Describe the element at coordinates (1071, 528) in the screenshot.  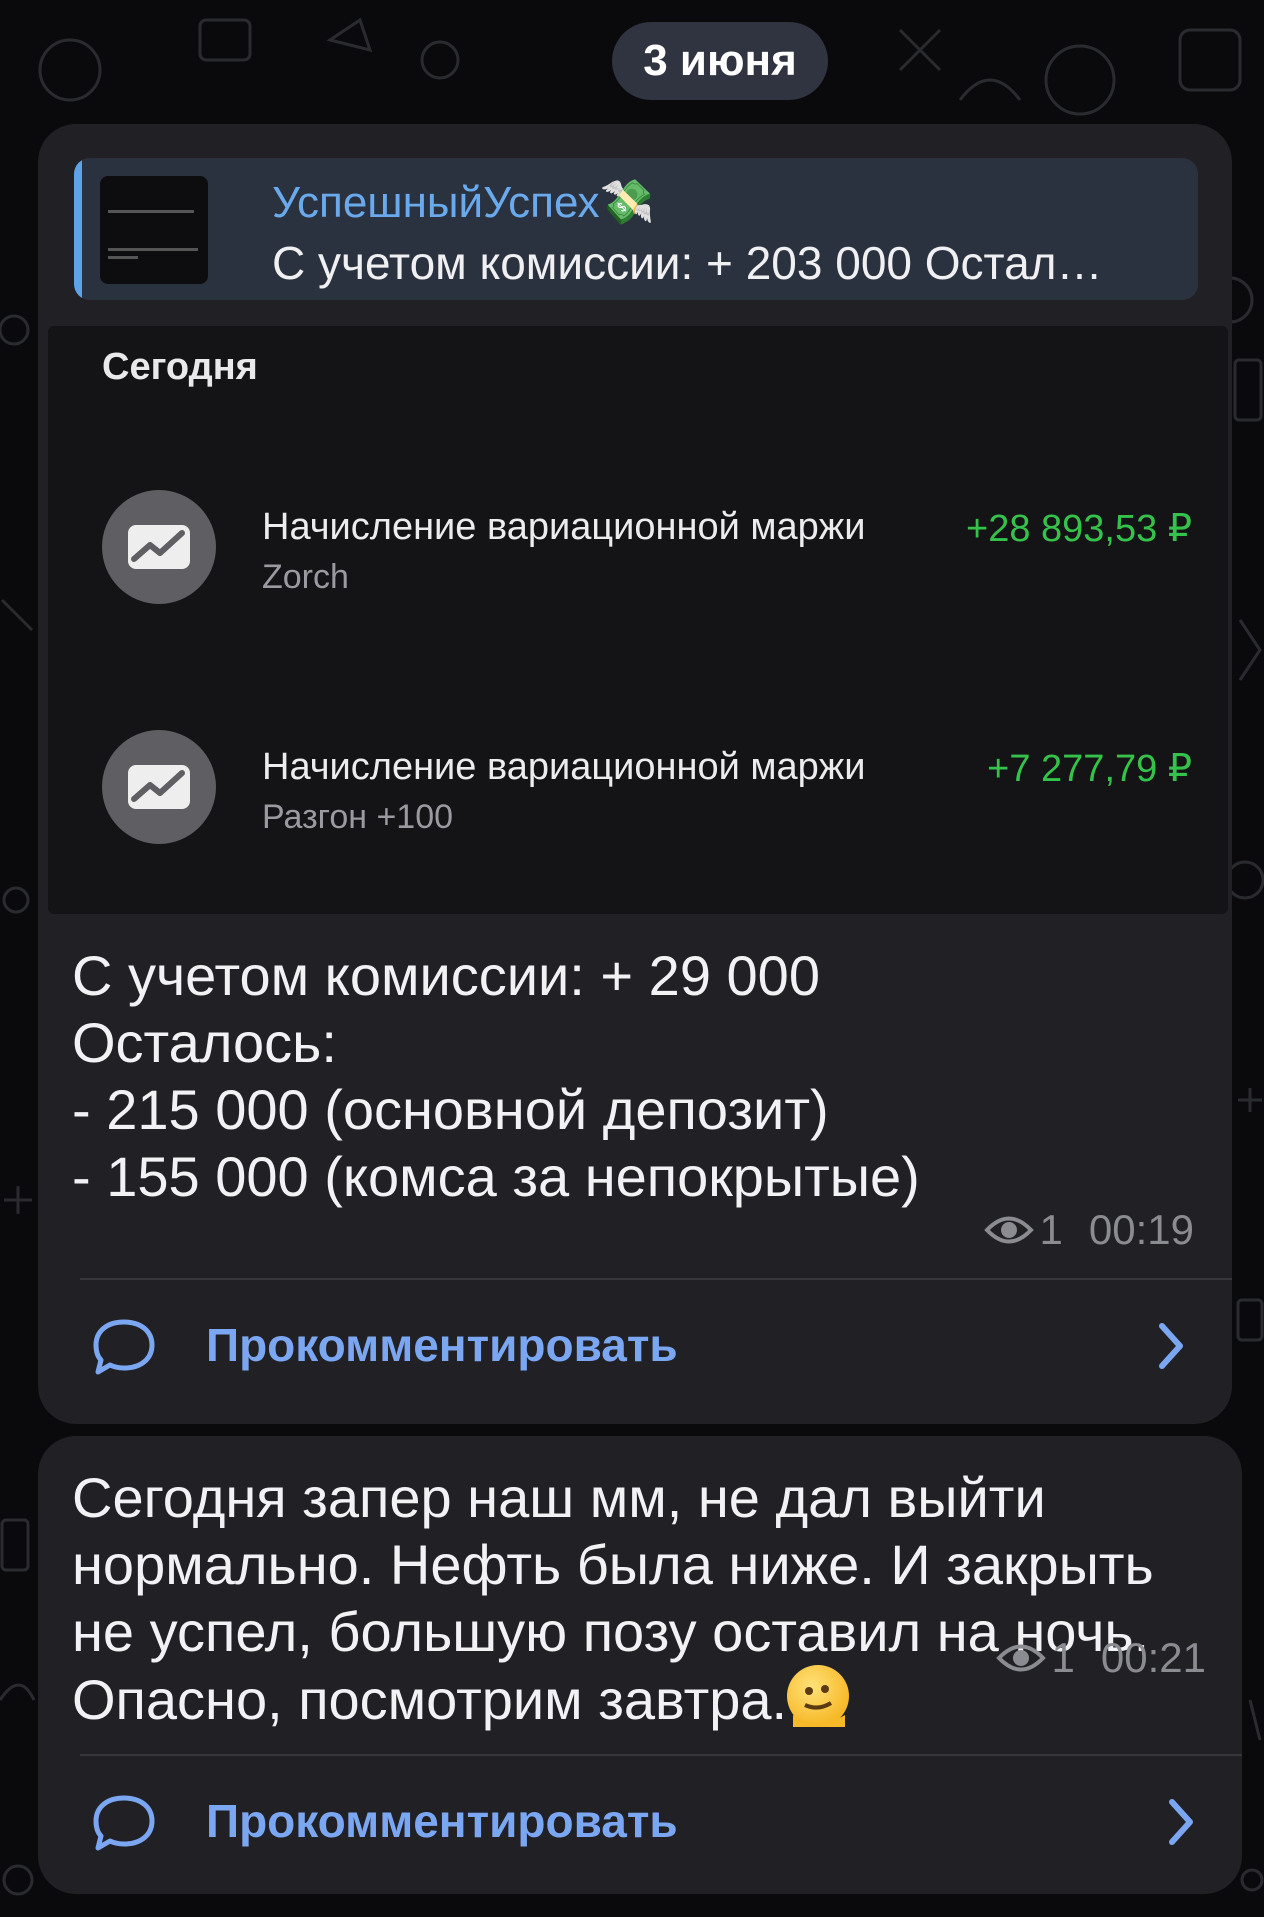
I see `operation-amount: +28 893,53 ₽` at that location.